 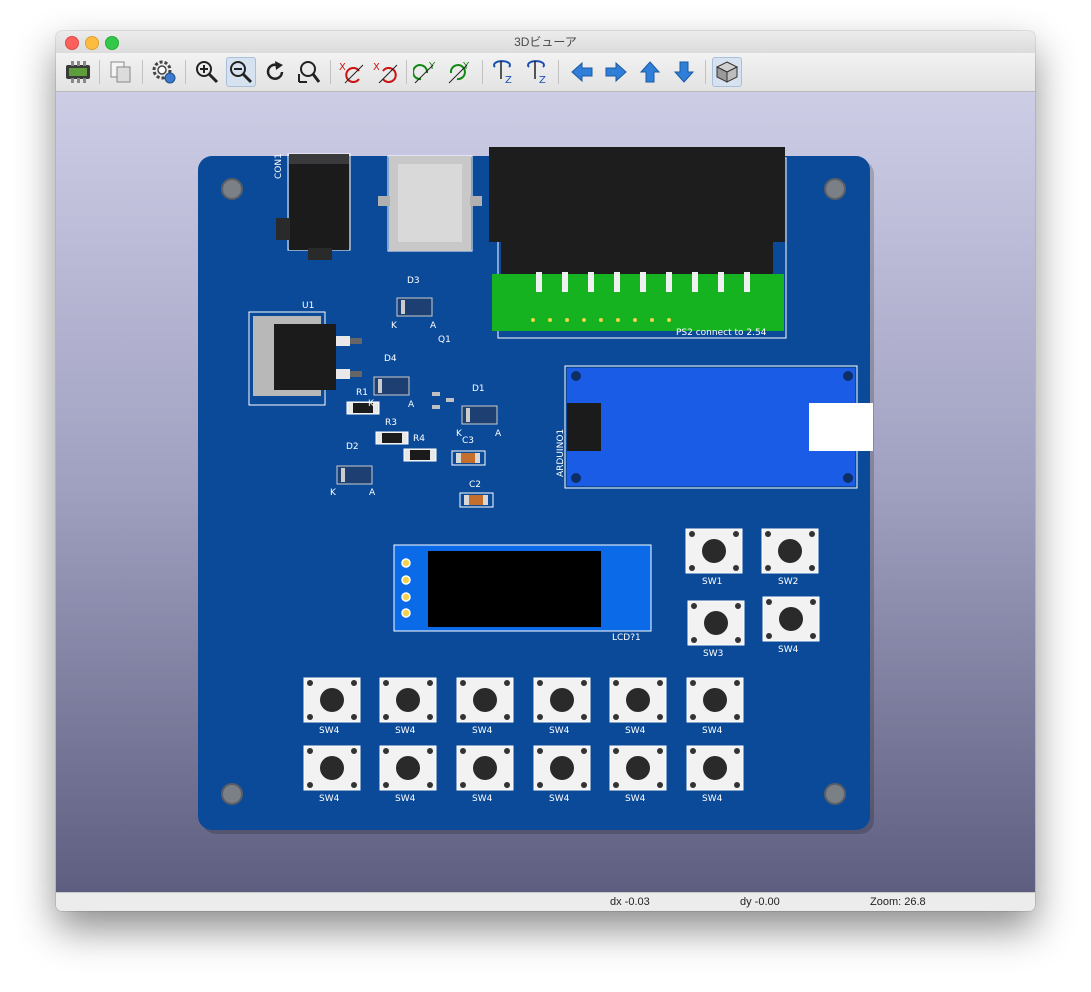 What do you see at coordinates (392, 438) in the screenshot?
I see `resistor-r3` at bounding box center [392, 438].